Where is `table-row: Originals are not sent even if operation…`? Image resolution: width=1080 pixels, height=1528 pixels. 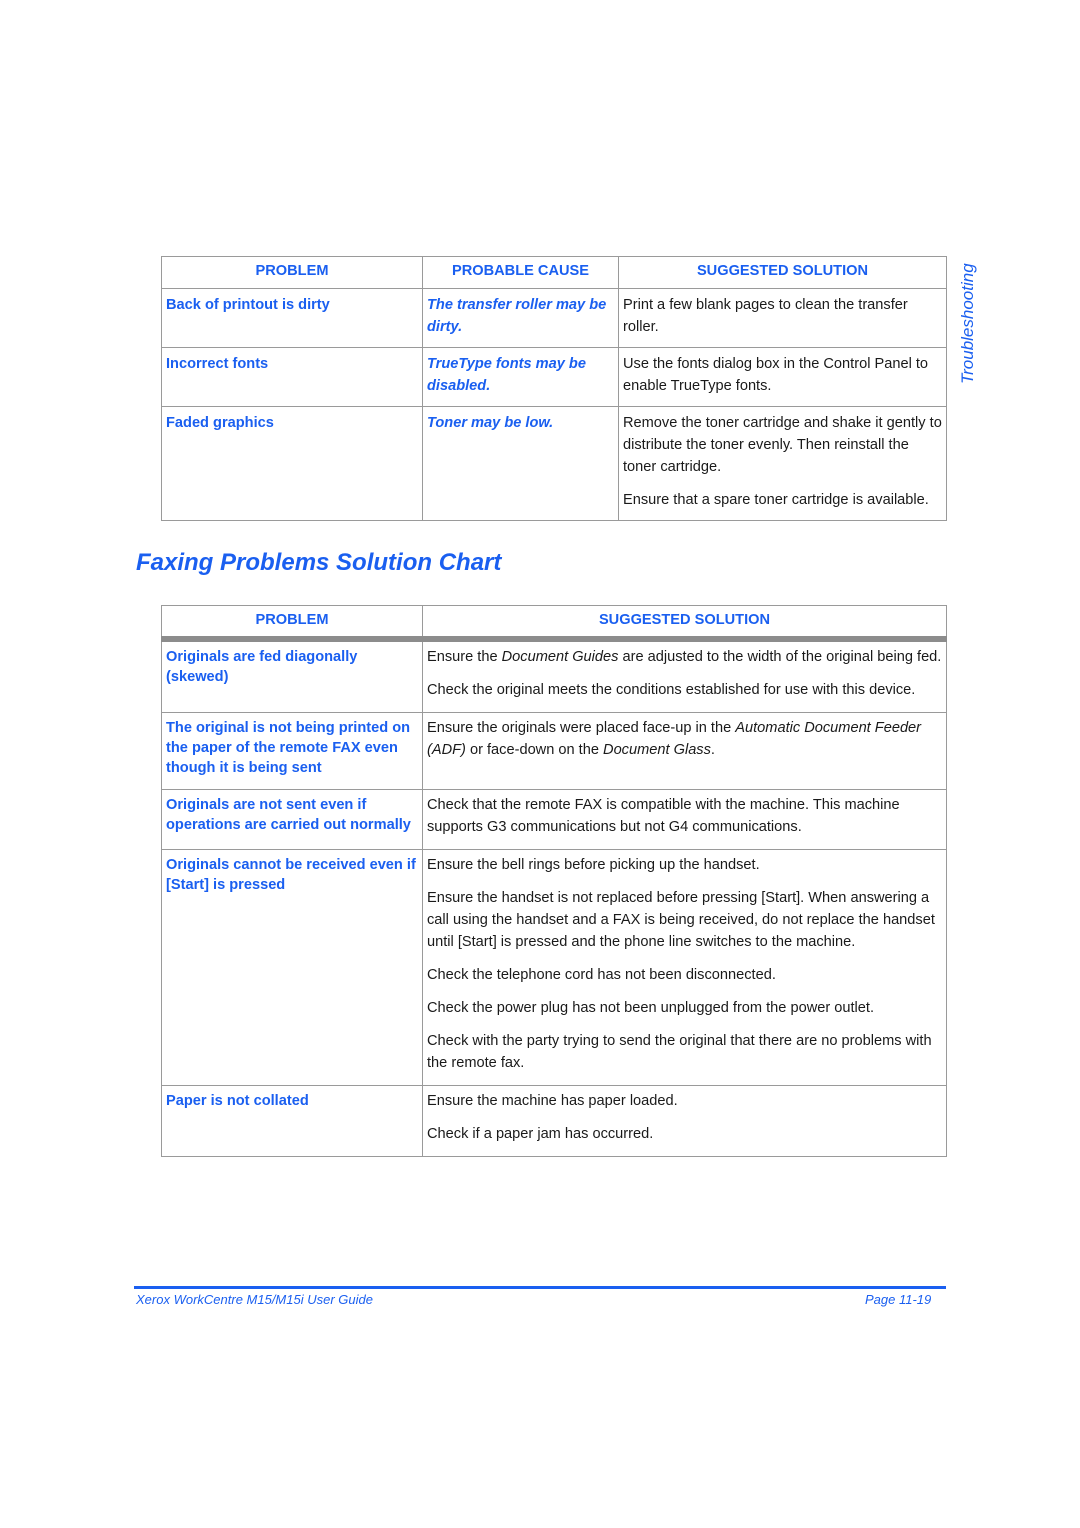
table-row: Originals are not sent even if operation… is located at coordinates (554, 819).